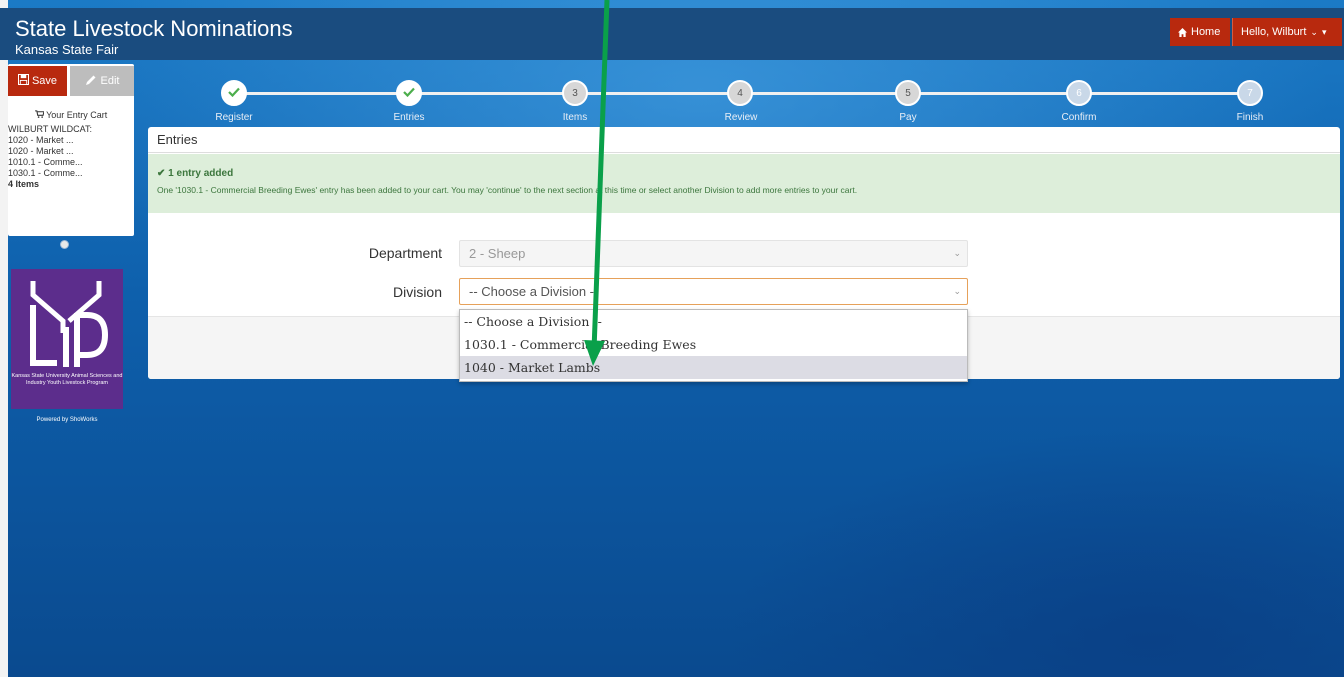 The height and width of the screenshot is (677, 1344). Describe the element at coordinates (67, 49) in the screenshot. I see `page-subtitle: Kansas State Fair` at that location.